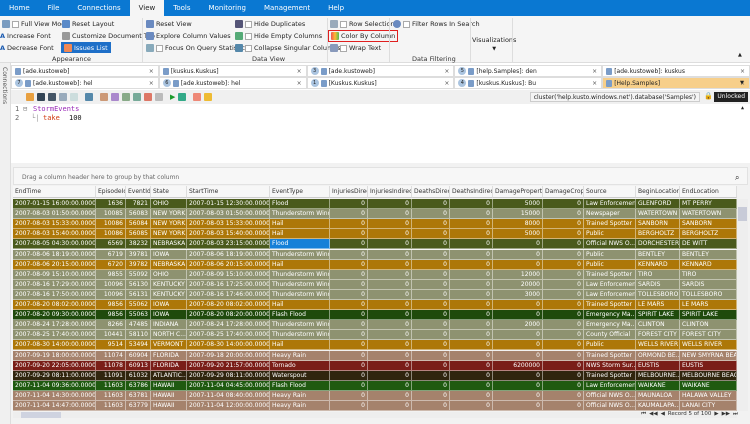 The width and height of the screenshot is (750, 424). What do you see at coordinates (518, 284) in the screenshot?
I see `table-cell: 20000` at bounding box center [518, 284].